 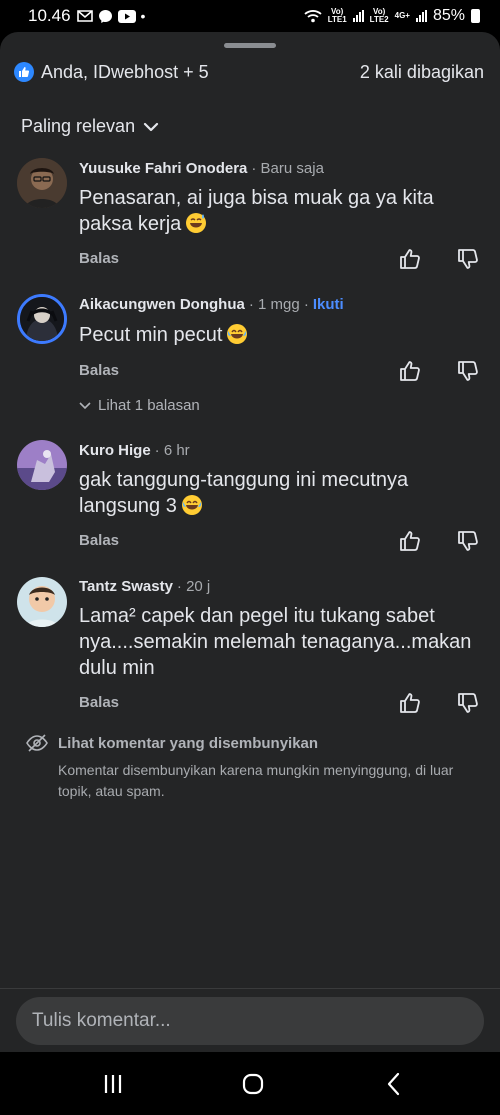 What do you see at coordinates (113, 1084) in the screenshot?
I see `recent-apps-icon` at bounding box center [113, 1084].